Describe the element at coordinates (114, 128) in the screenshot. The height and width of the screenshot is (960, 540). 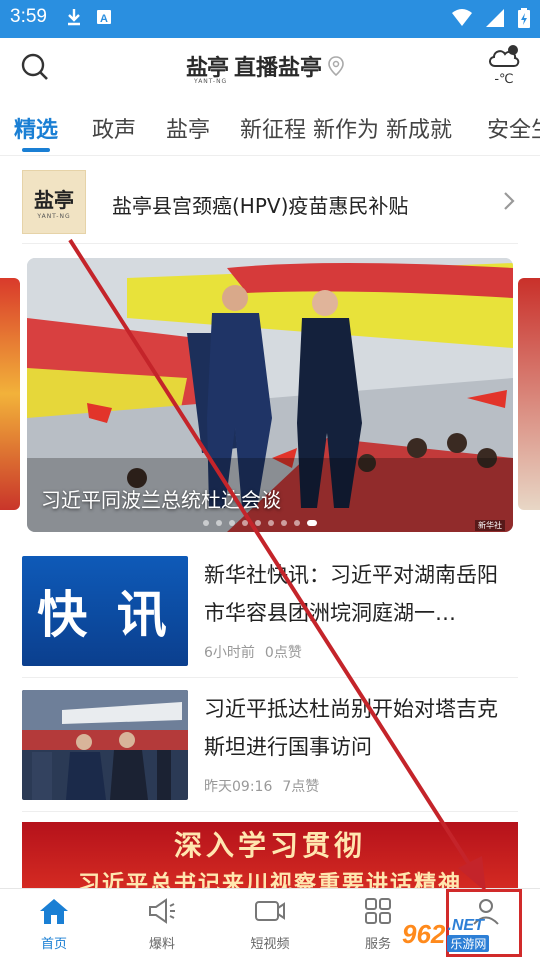
I see `tab-zhengsheng: 政声` at that location.